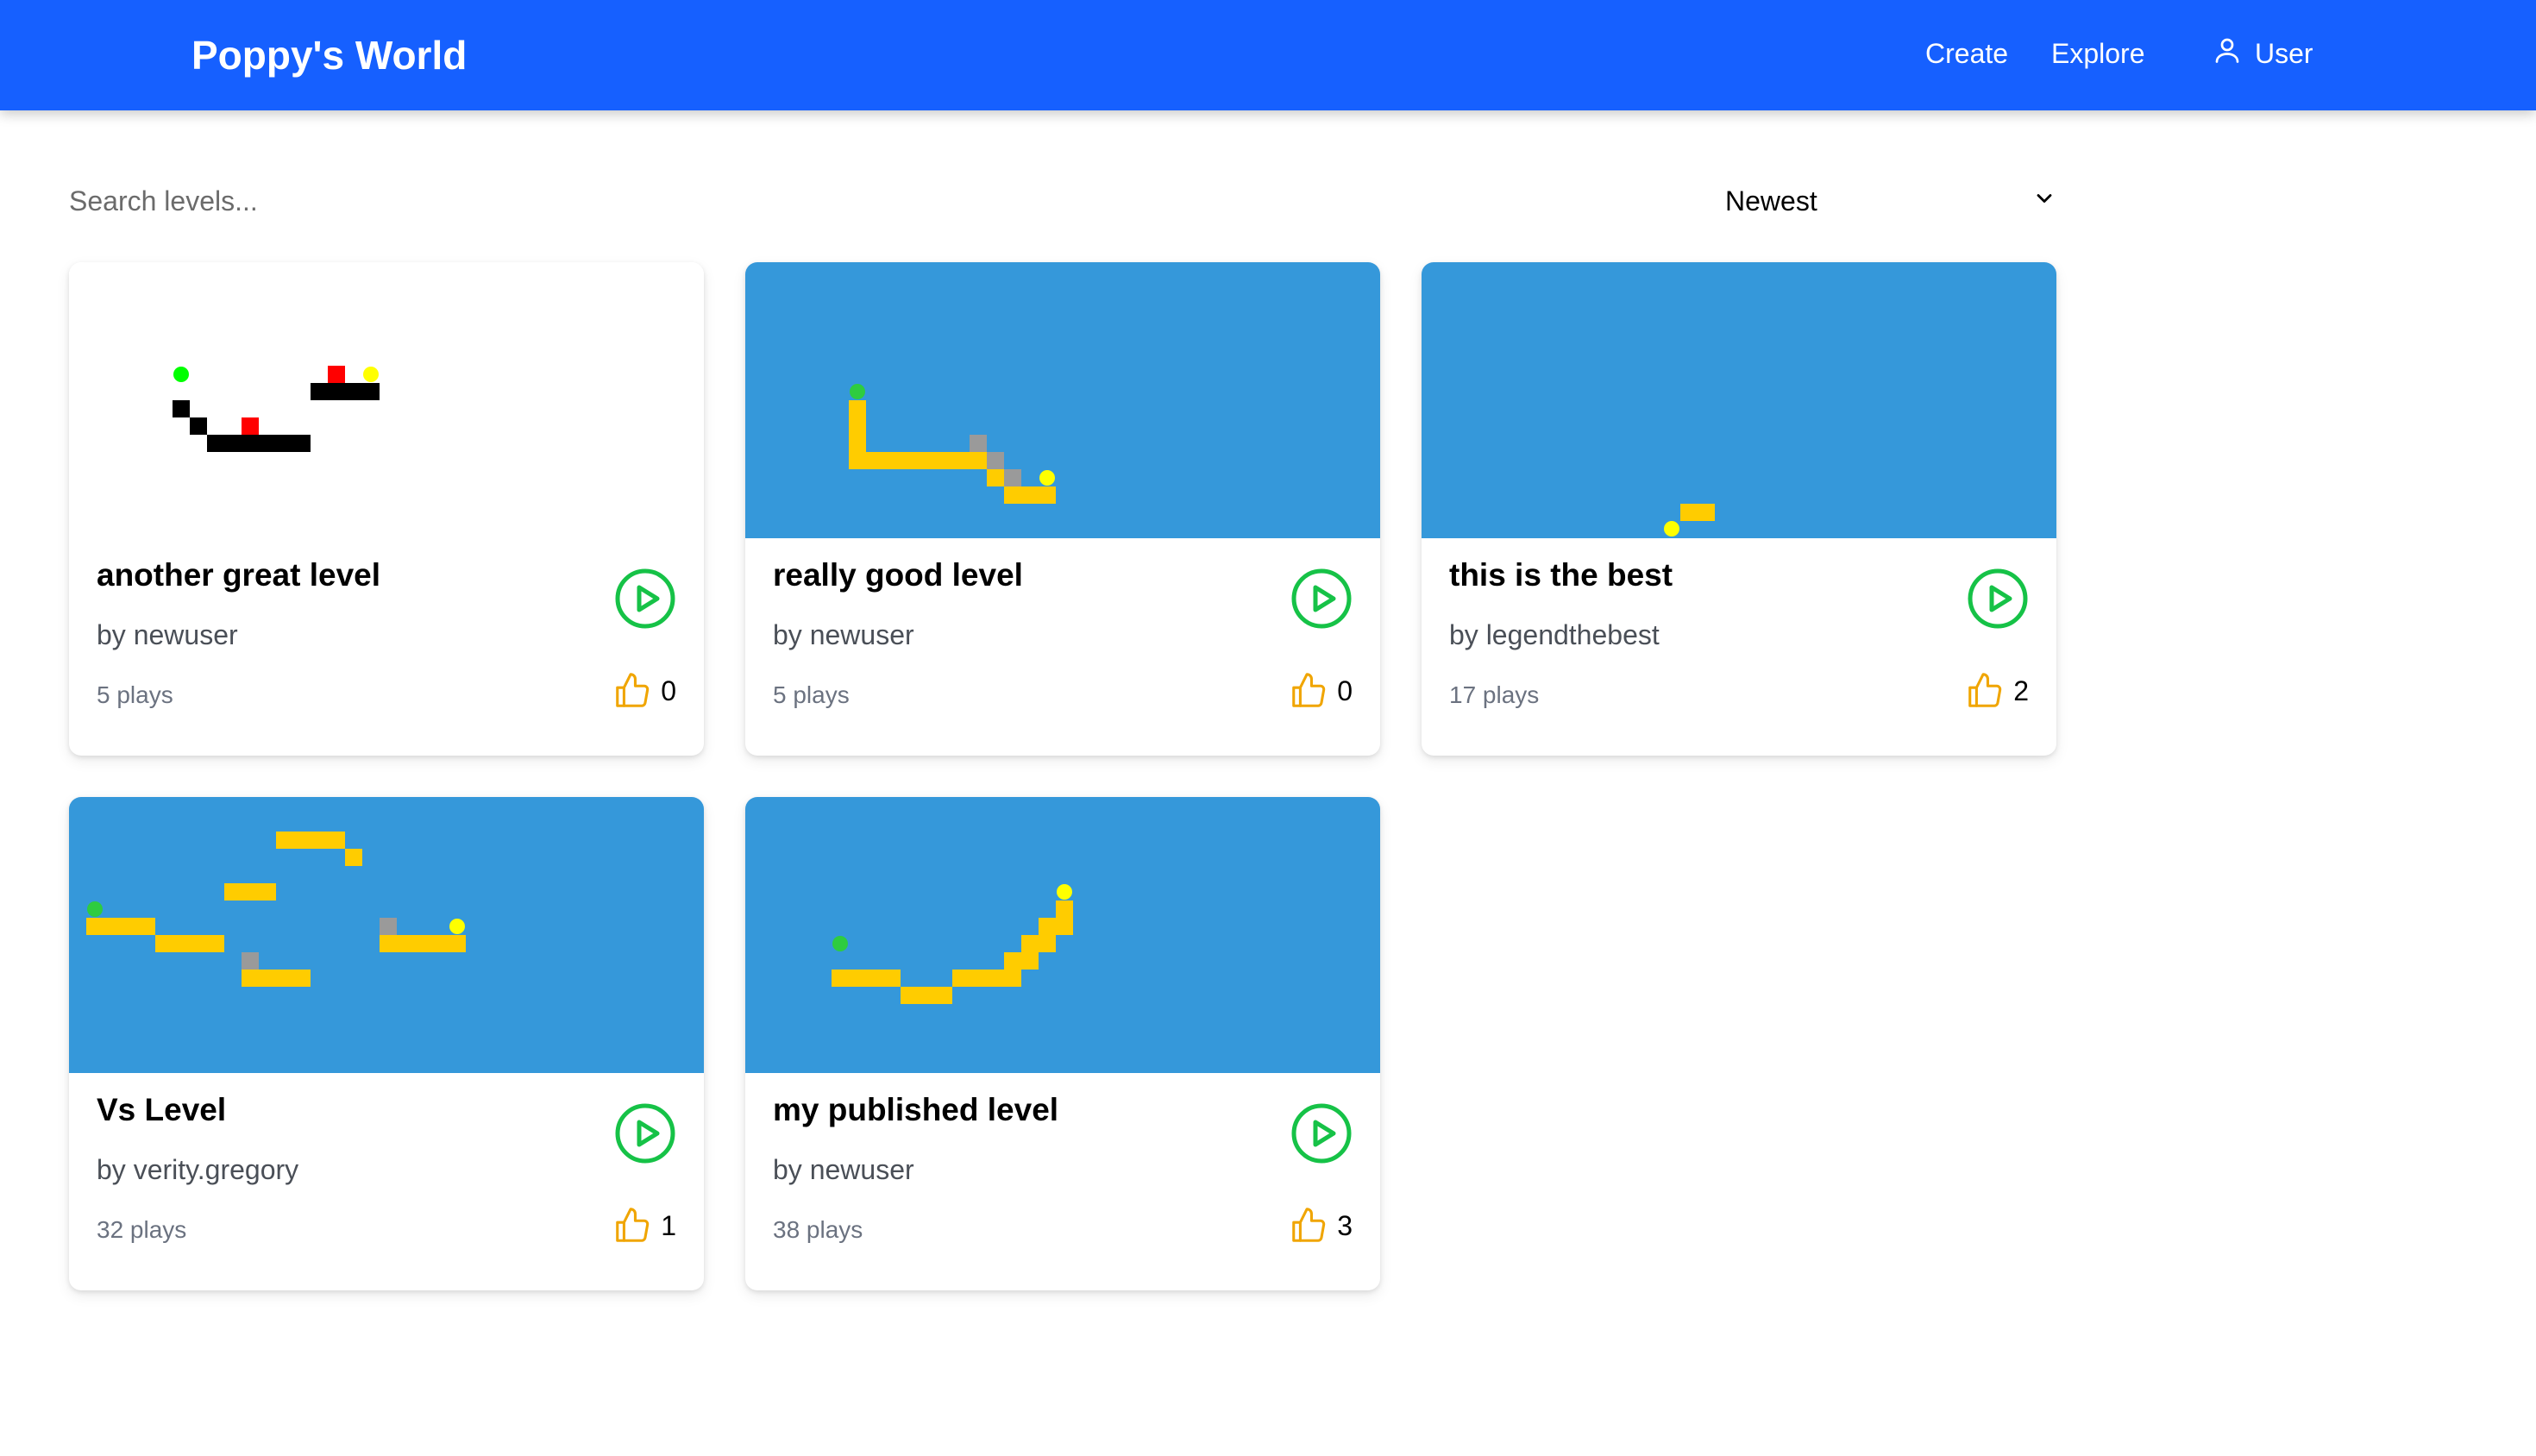  I want to click on nav-explore-link: Explore, so click(2098, 54).